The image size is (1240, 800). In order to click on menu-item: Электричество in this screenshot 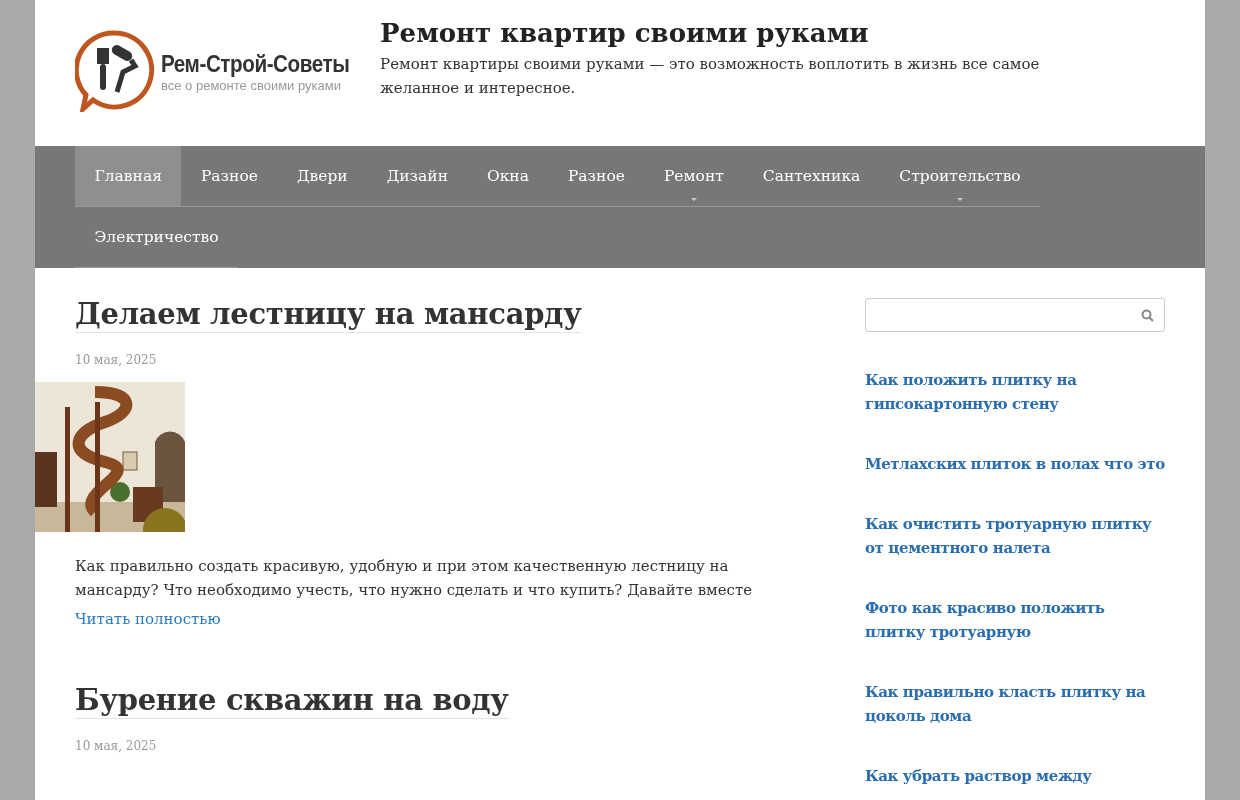, I will do `click(157, 237)`.